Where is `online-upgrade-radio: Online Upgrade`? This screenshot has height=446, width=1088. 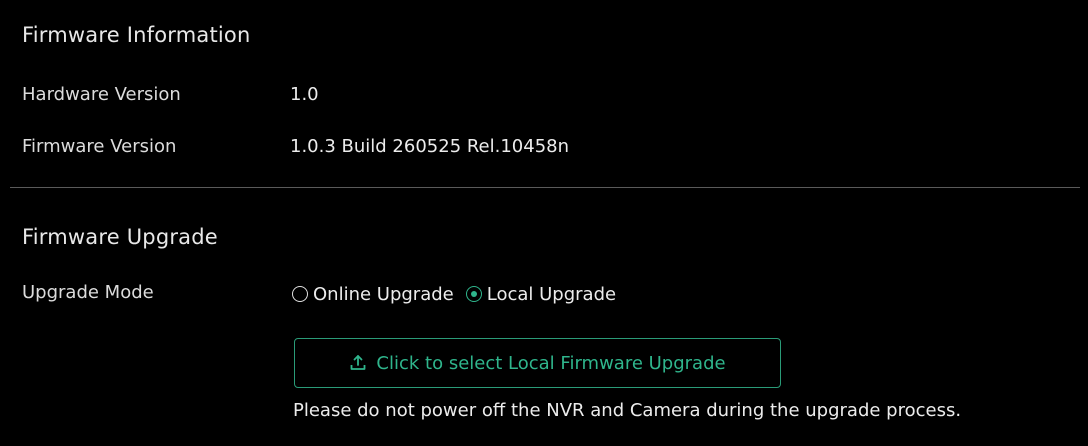
online-upgrade-radio: Online Upgrade is located at coordinates (373, 294).